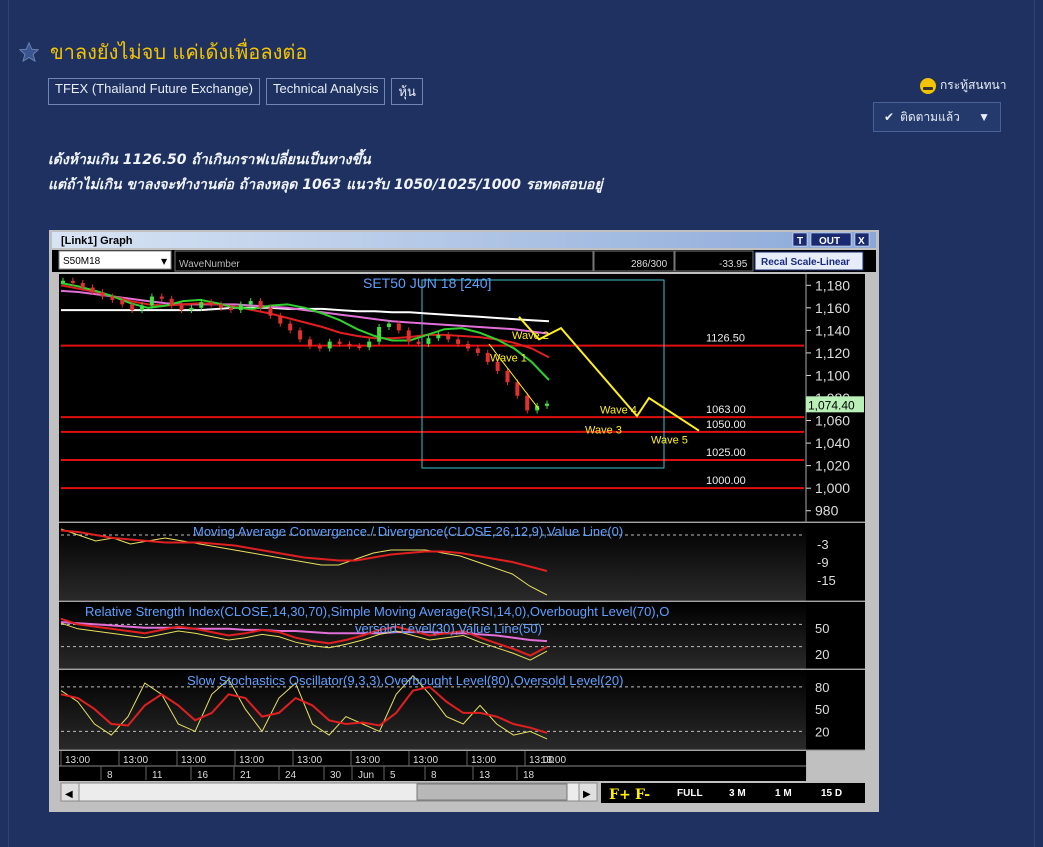  Describe the element at coordinates (832, 443) in the screenshot. I see `y-tick-label: 1,040` at that location.